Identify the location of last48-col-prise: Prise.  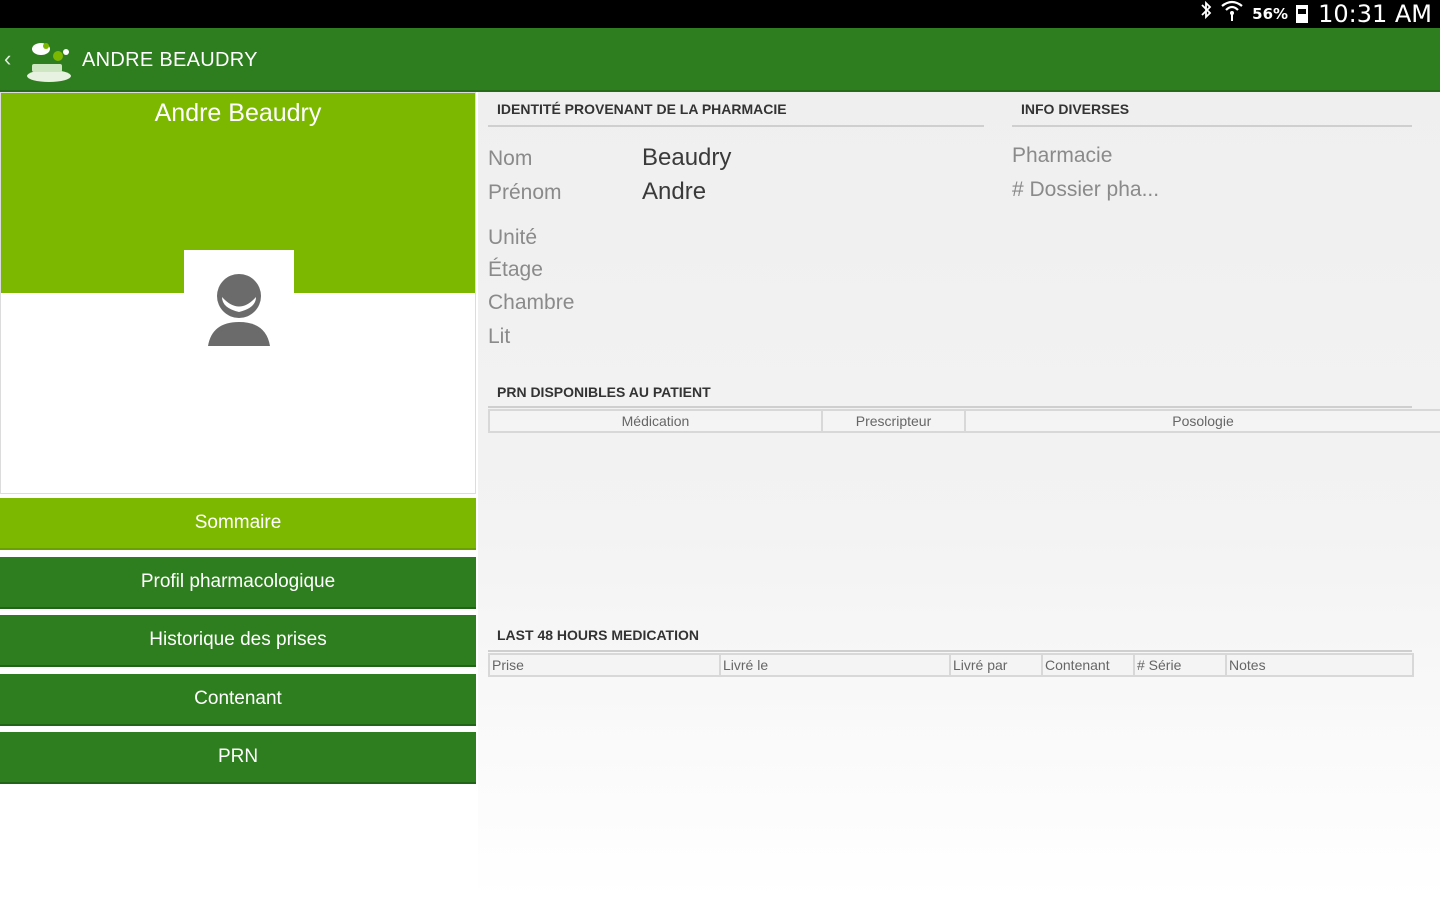
(604, 665).